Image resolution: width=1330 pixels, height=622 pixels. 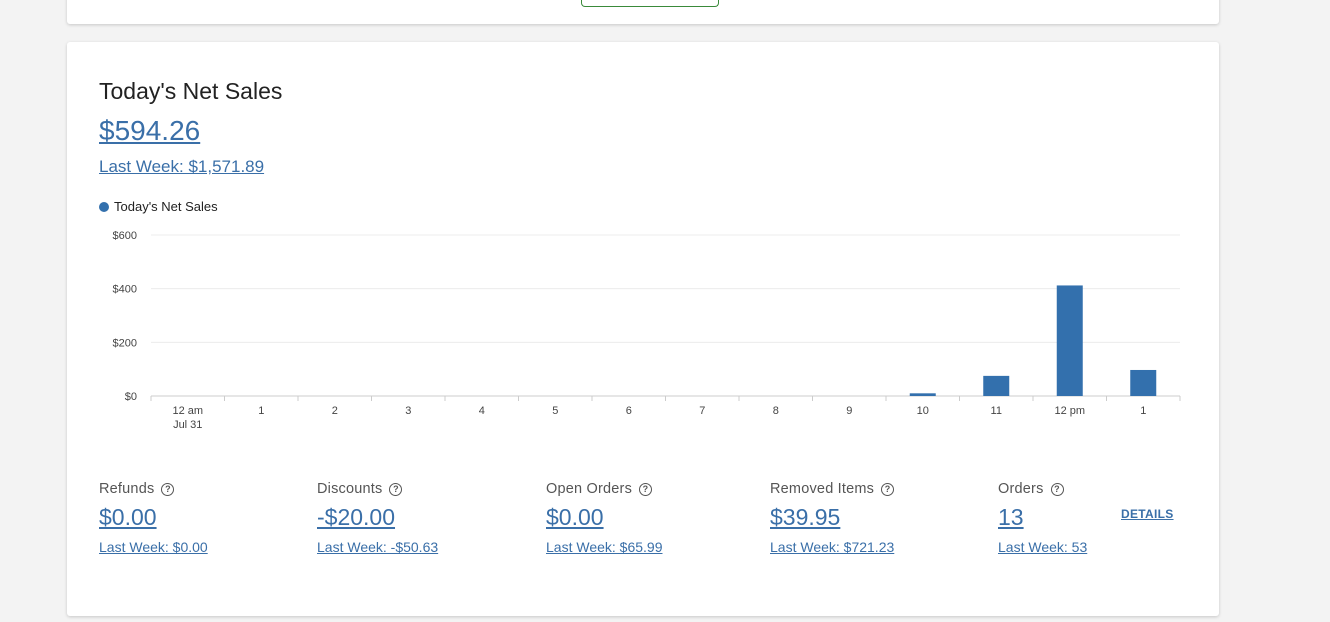 What do you see at coordinates (629, 411) in the screenshot?
I see `x-tick-label: 6` at bounding box center [629, 411].